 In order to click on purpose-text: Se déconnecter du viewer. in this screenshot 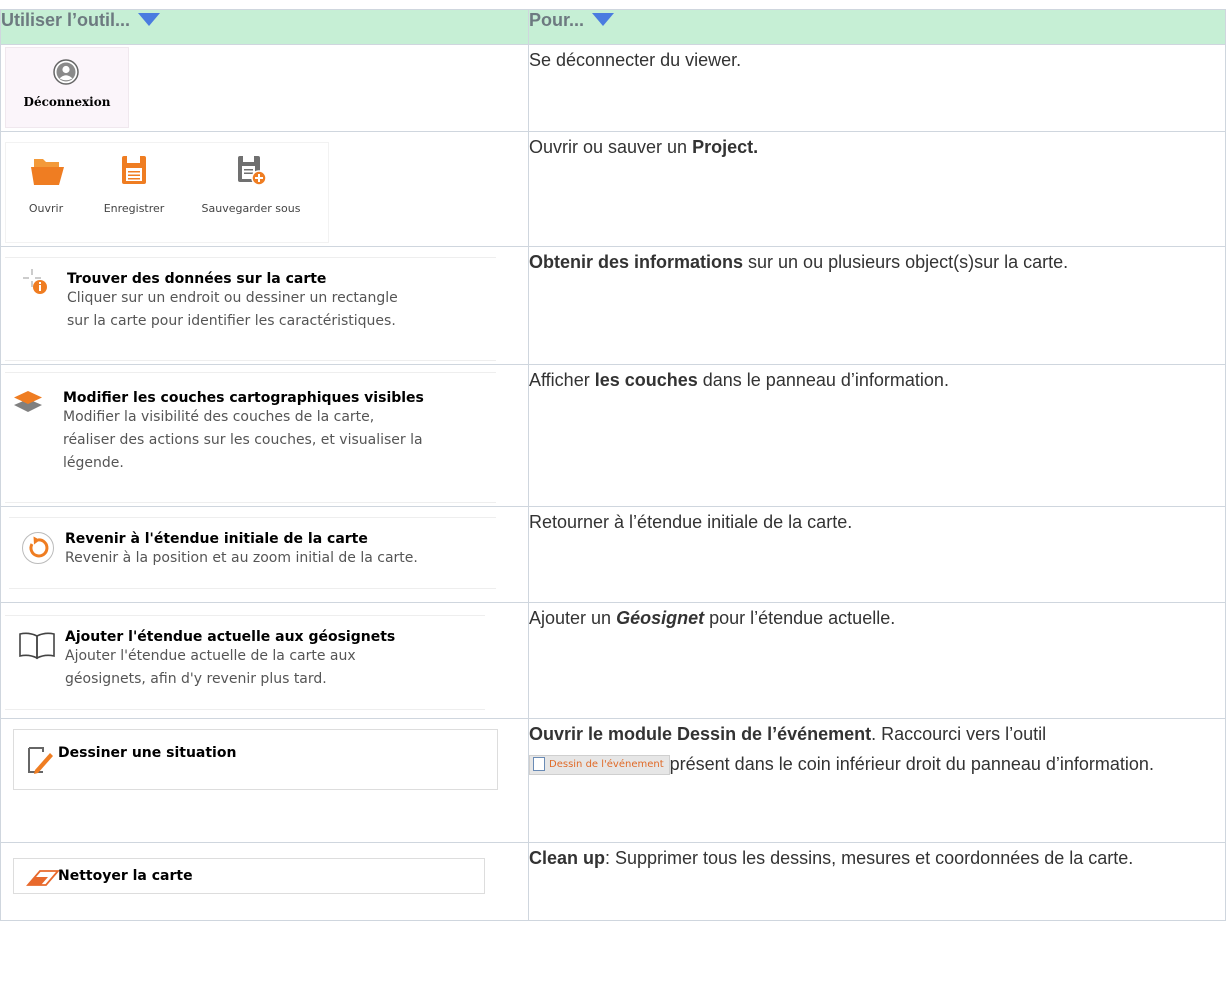, I will do `click(635, 60)`.